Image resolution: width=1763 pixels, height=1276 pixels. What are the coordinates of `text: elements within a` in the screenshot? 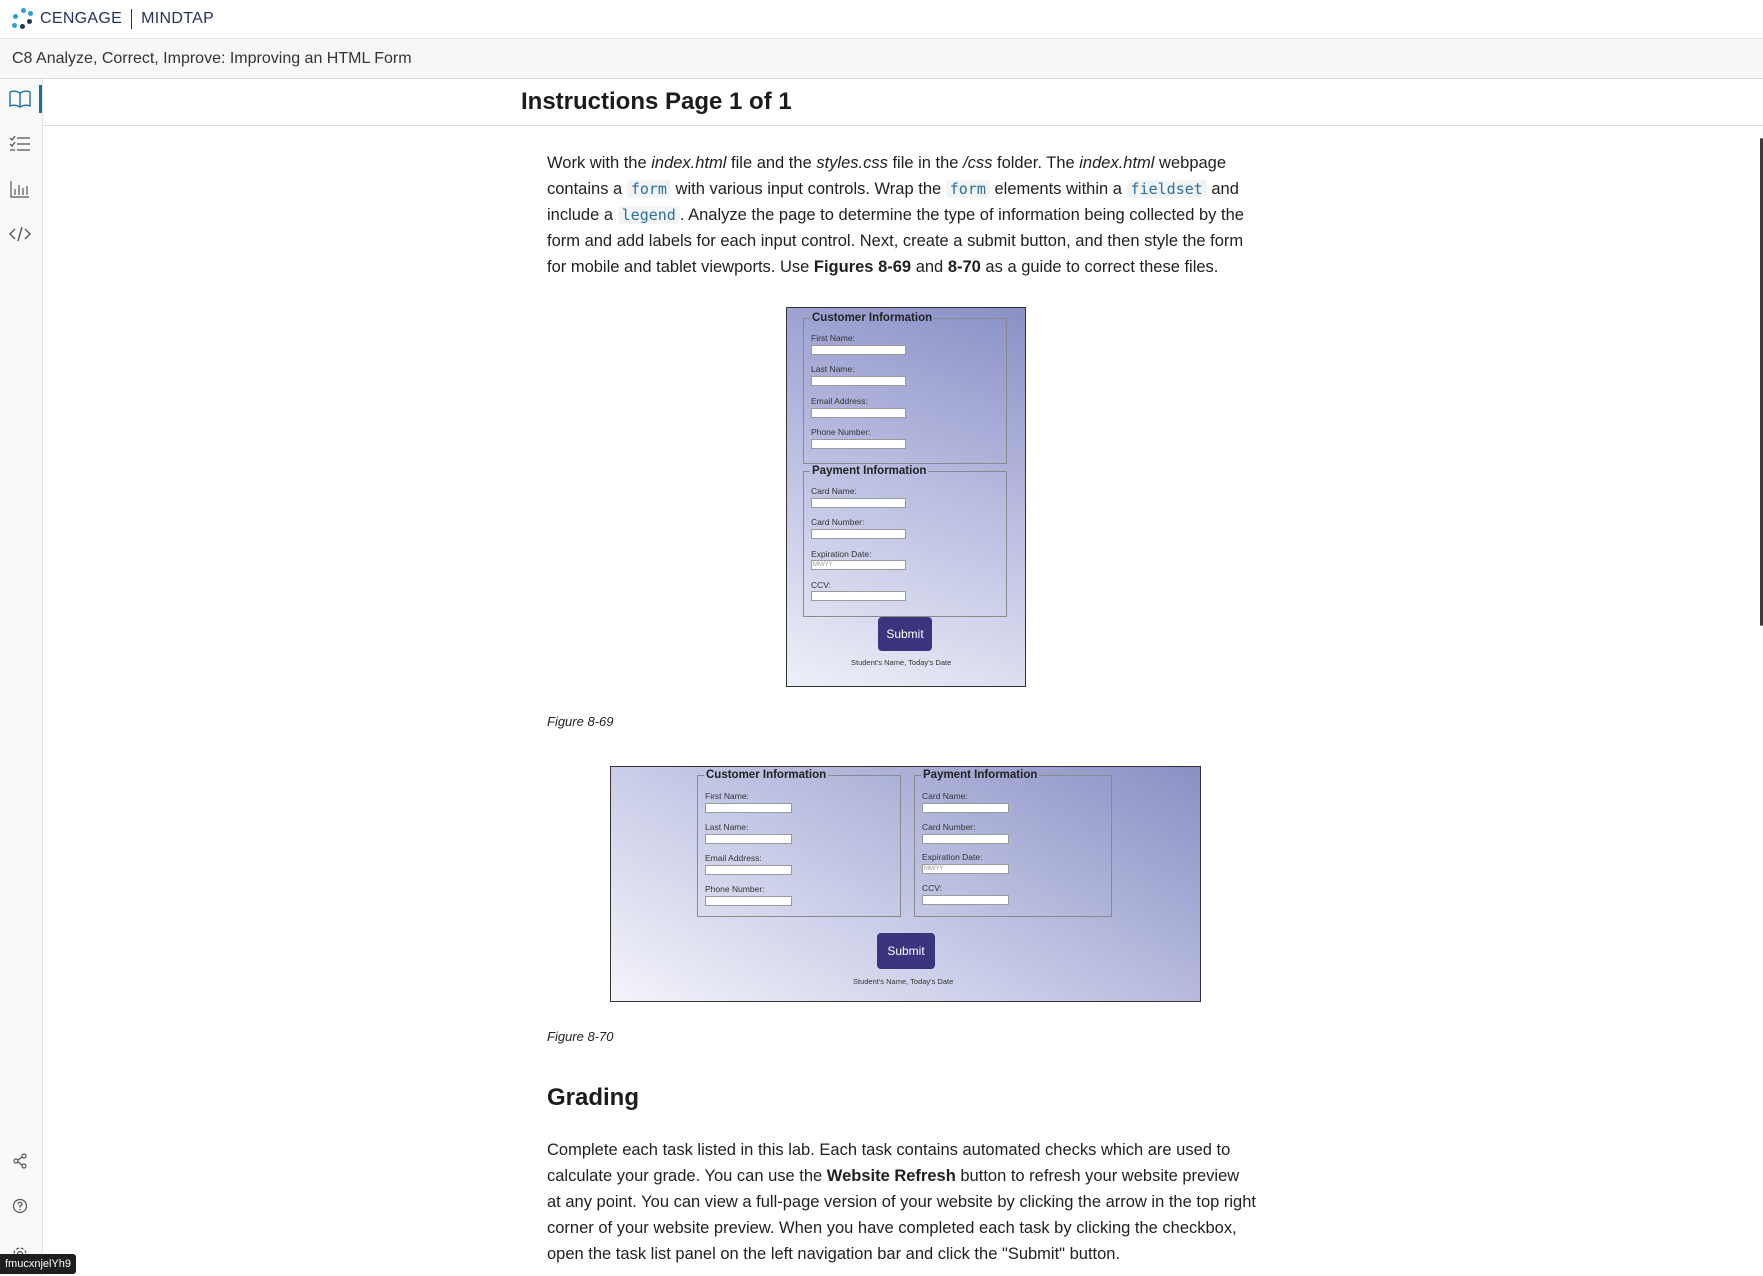 It's located at (1058, 189).